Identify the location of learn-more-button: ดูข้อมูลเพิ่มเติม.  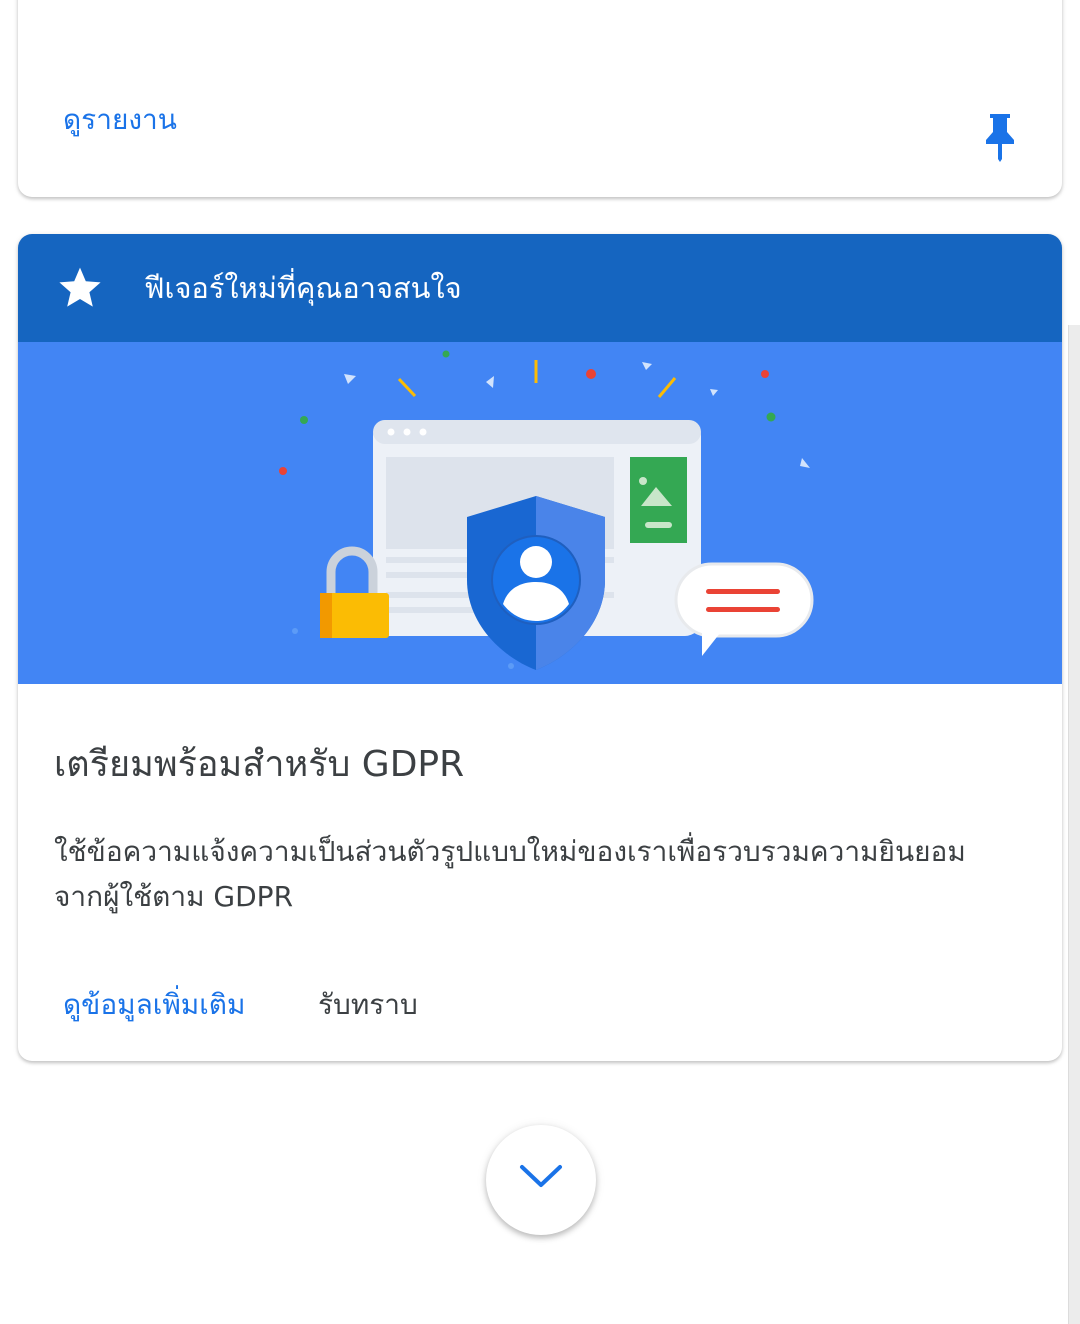
(154, 1005).